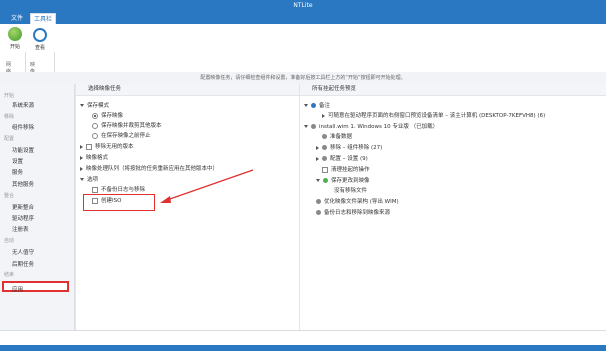 This screenshot has width=606, height=352. What do you see at coordinates (361, 202) in the screenshot?
I see `optimize-label: 优化映像文件架构 (导出 WIM)` at bounding box center [361, 202].